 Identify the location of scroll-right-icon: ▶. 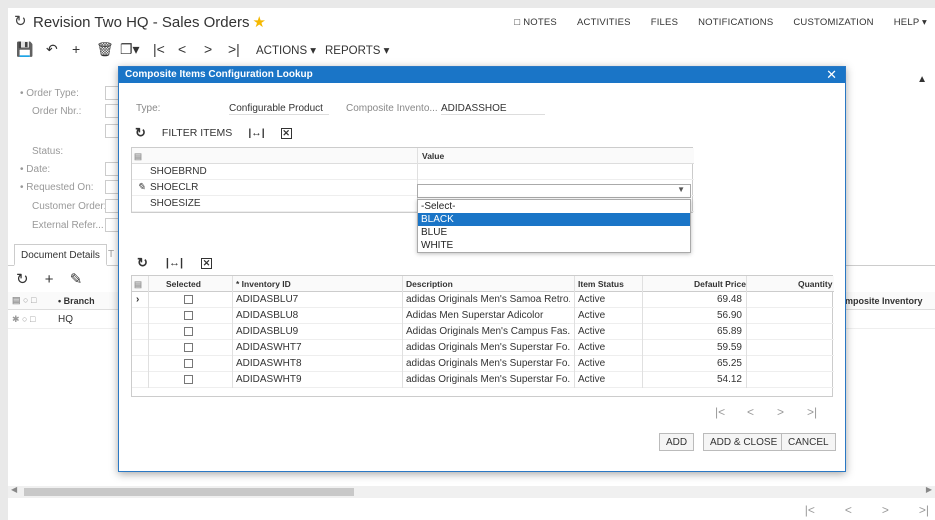
(929, 489).